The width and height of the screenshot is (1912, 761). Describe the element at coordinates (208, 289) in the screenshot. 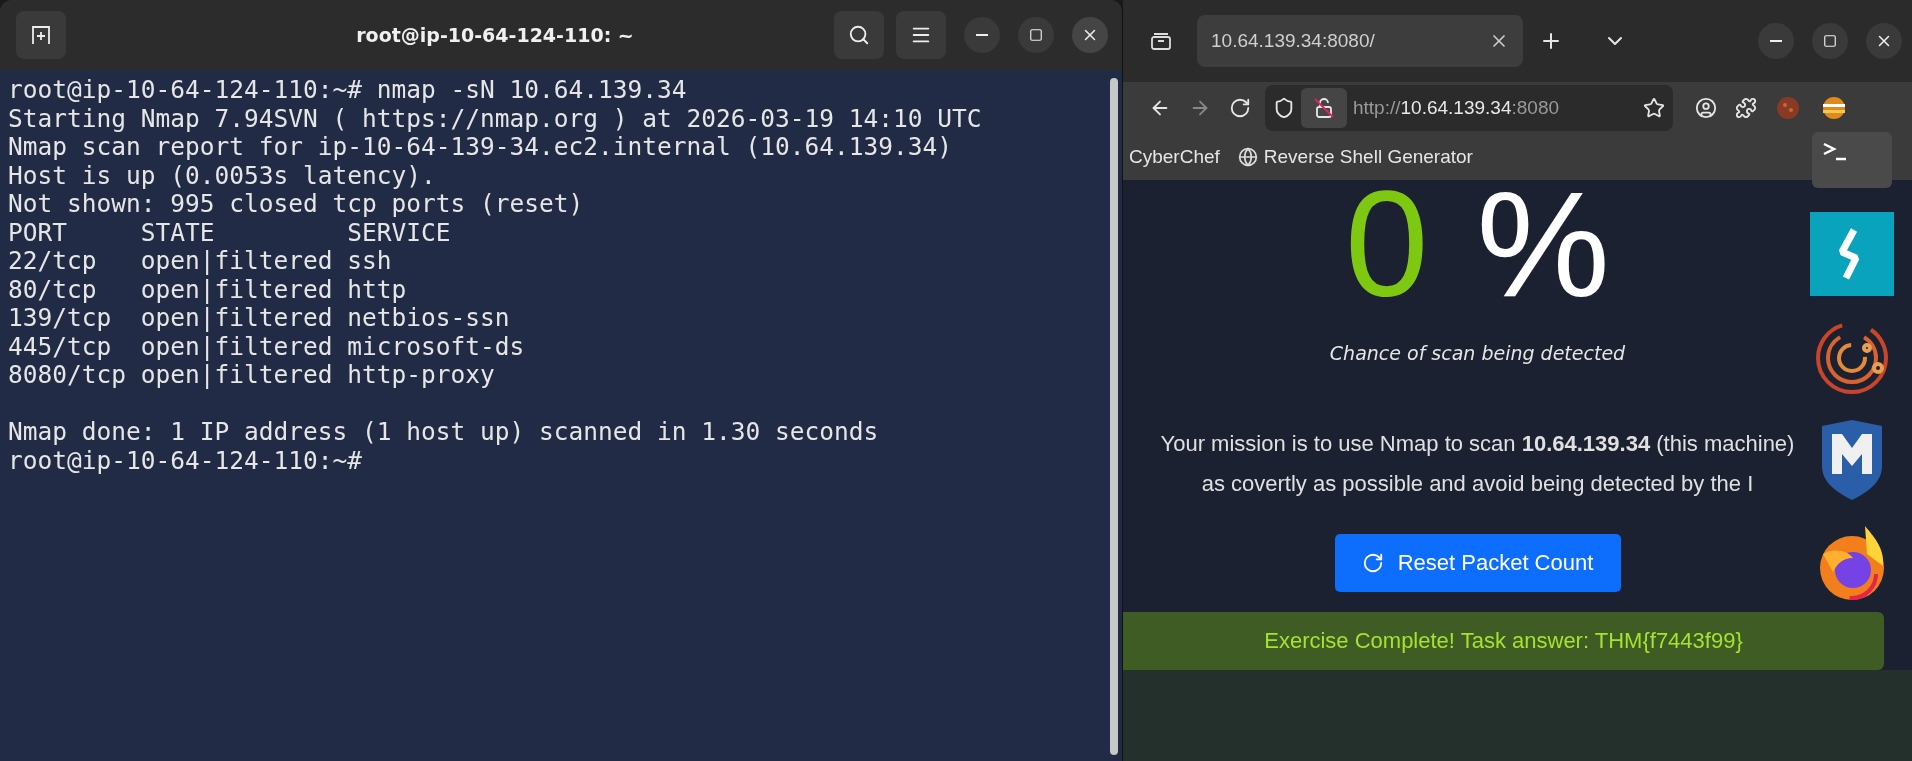

I see `terminal-line: 80/tcp open|filtered http` at that location.